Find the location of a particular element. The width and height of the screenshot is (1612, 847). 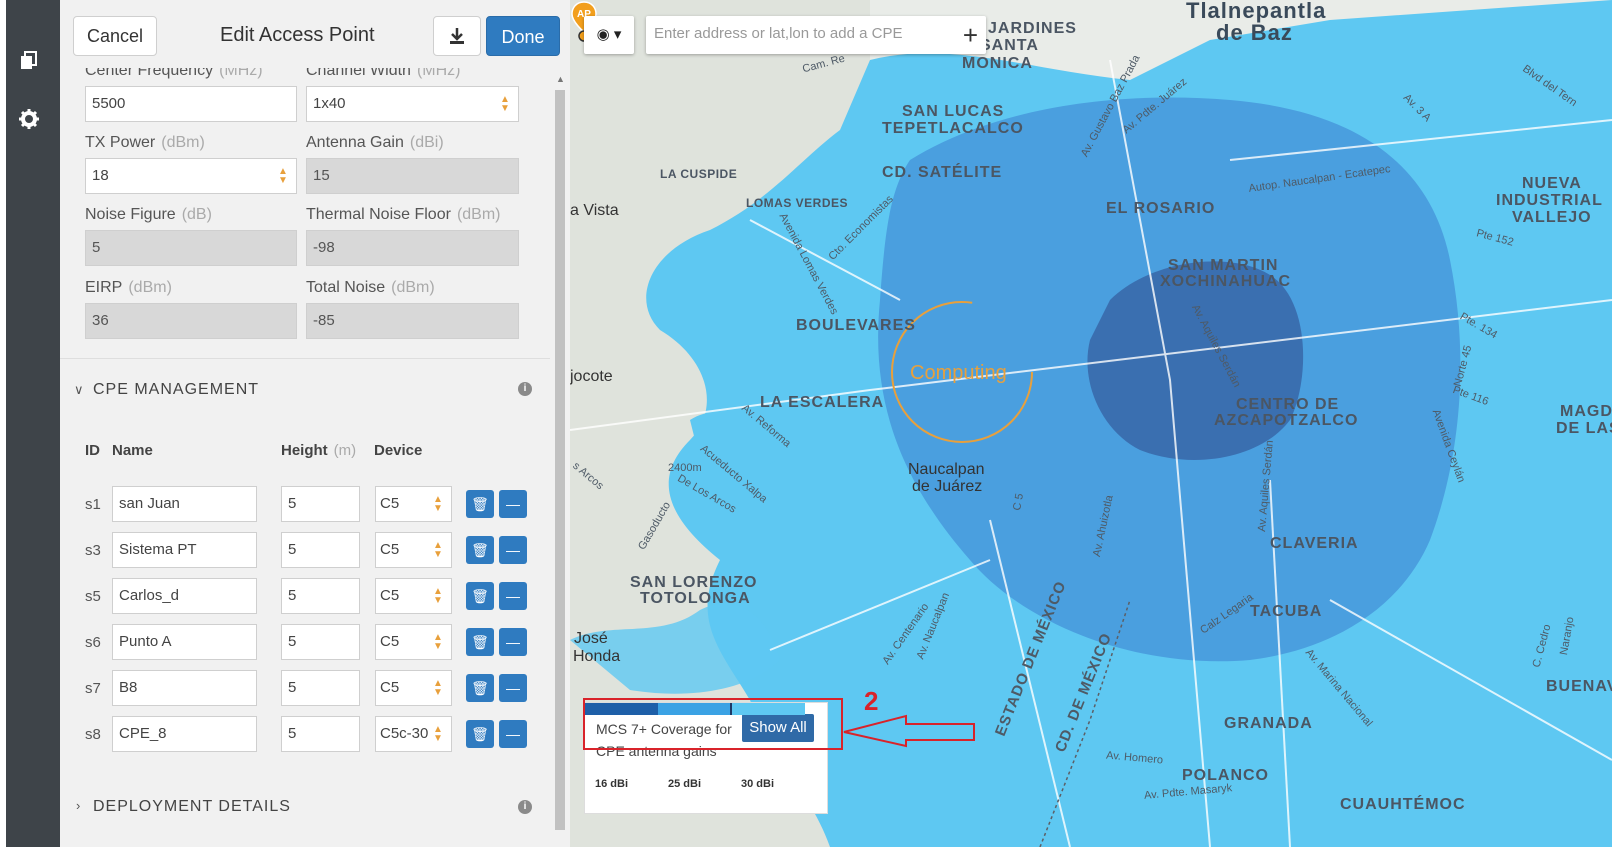

noise-figure-field: 5 is located at coordinates (191, 248).